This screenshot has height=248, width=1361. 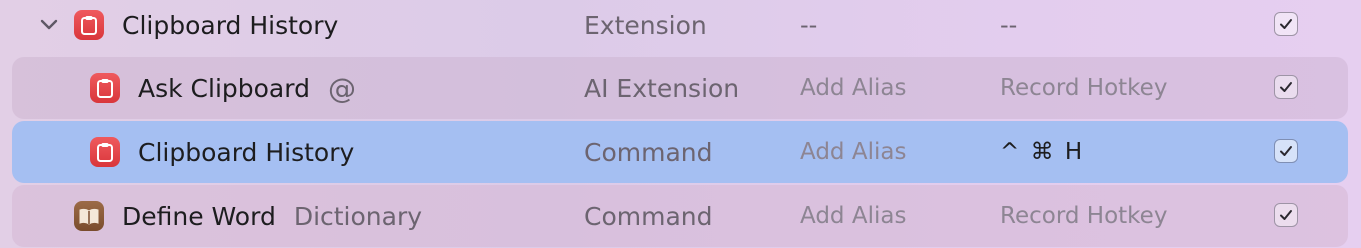 I want to click on command-subtitle: Dictionary, so click(x=358, y=216).